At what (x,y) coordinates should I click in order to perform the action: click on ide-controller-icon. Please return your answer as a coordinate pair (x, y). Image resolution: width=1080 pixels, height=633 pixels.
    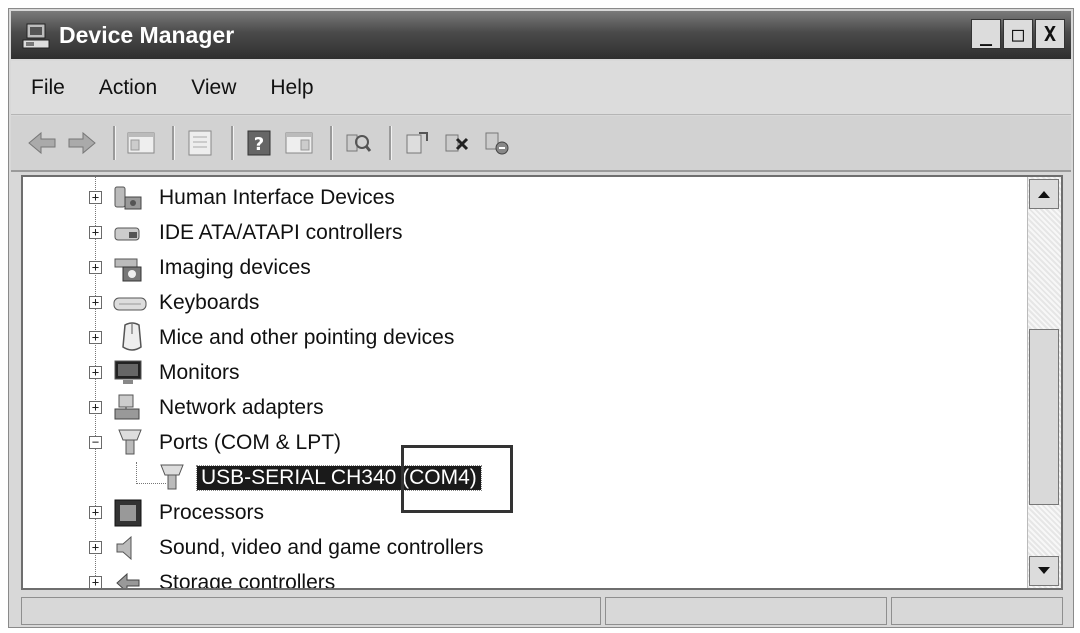
    Looking at the image, I should click on (128, 233).